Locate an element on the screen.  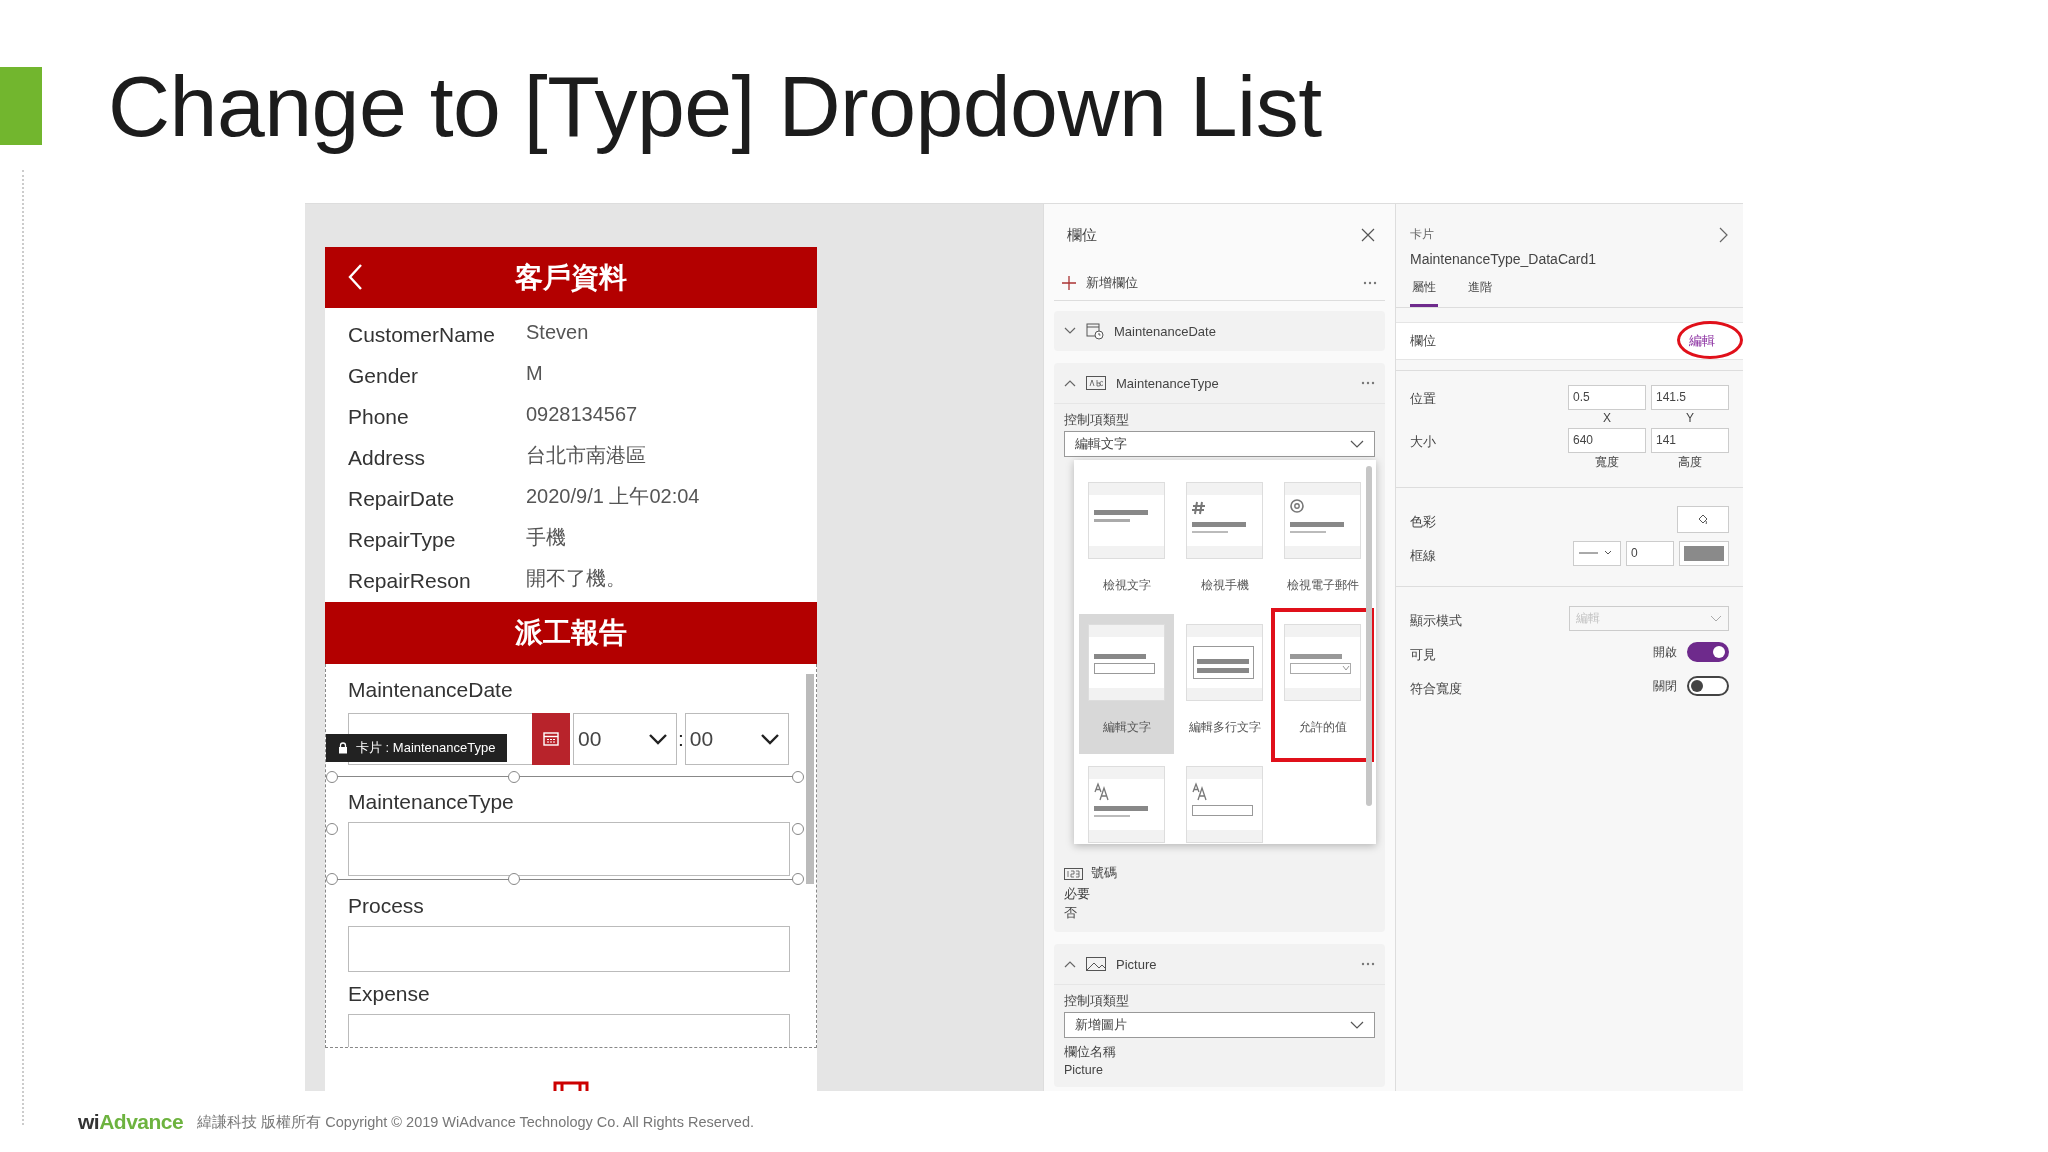
field-label: Phone is located at coordinates (379, 416).